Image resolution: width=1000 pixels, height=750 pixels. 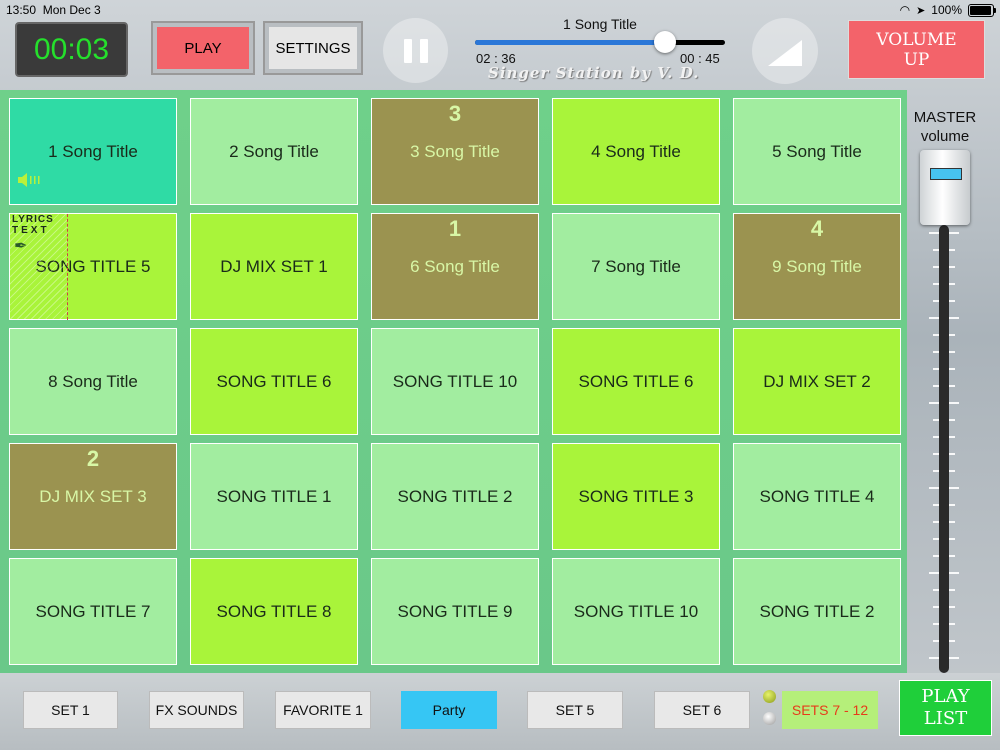 I want to click on song-pad-title: 1 Song Title, so click(x=93, y=151).